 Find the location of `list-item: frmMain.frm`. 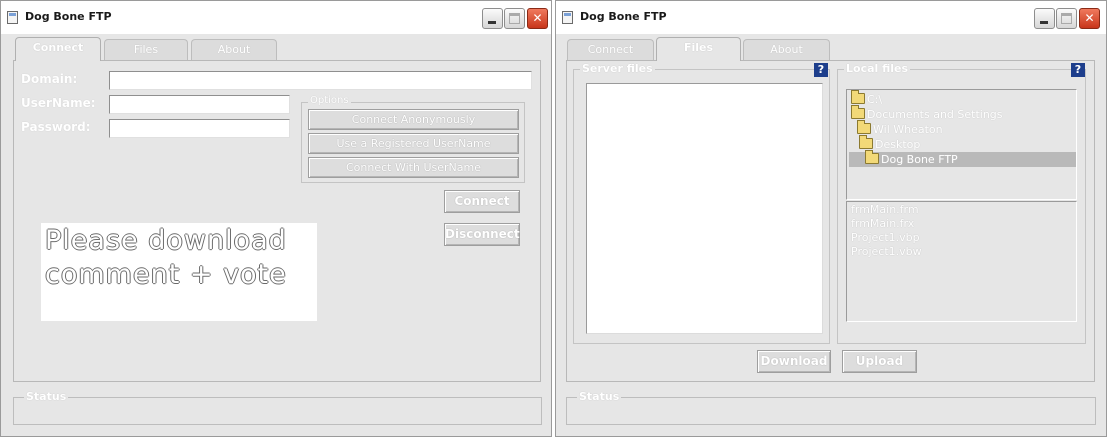

list-item: frmMain.frm is located at coordinates (885, 209).